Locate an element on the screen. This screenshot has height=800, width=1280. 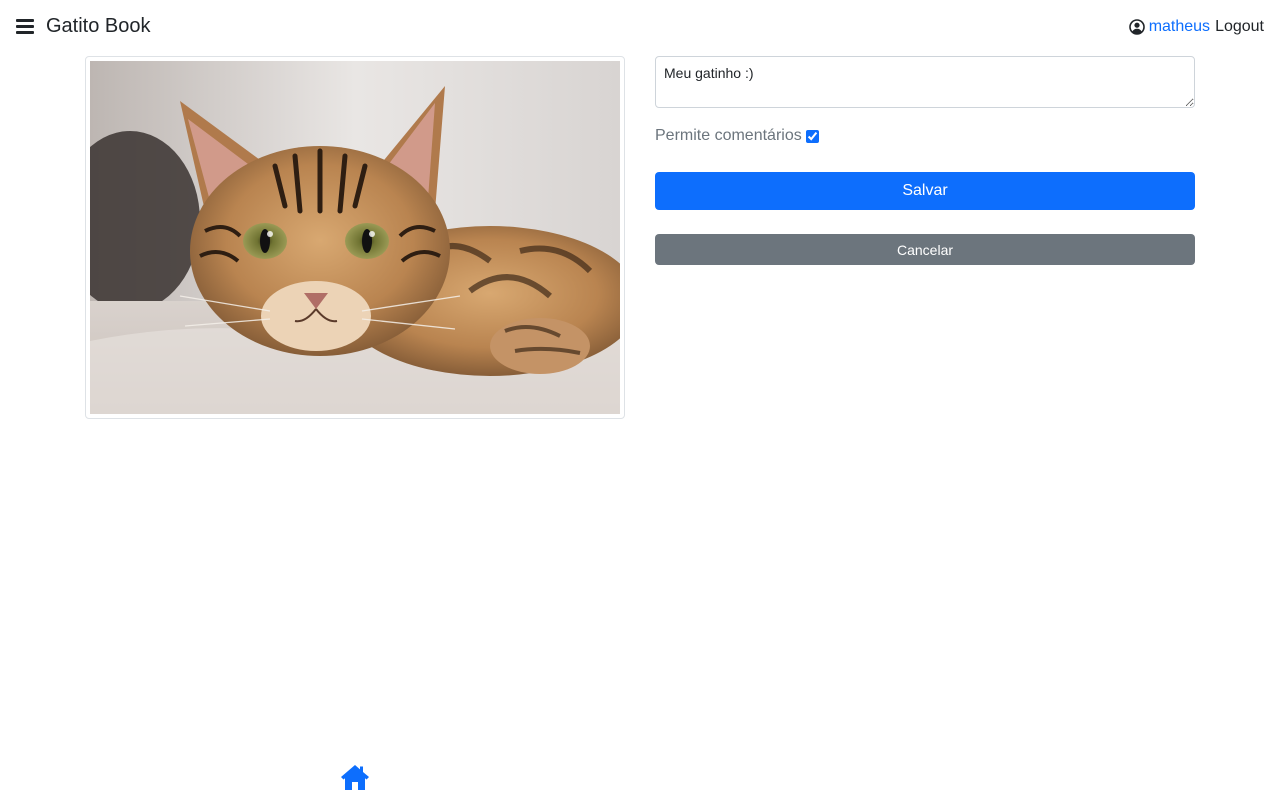
user-area: matheus Logout is located at coordinates (1196, 27).